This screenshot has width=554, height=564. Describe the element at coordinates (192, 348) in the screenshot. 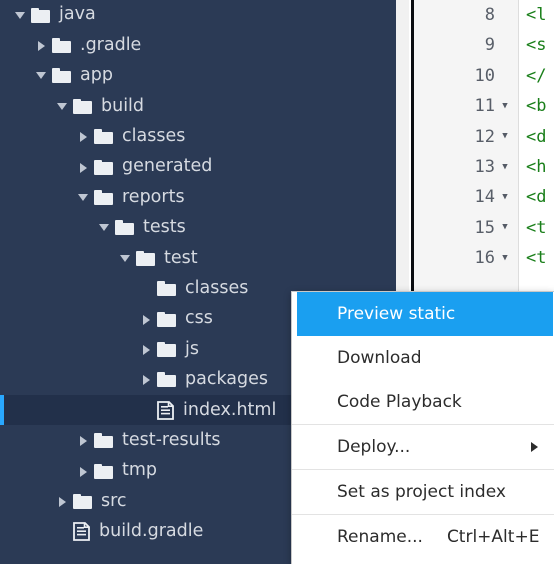

I see `tree-item-label: js` at that location.